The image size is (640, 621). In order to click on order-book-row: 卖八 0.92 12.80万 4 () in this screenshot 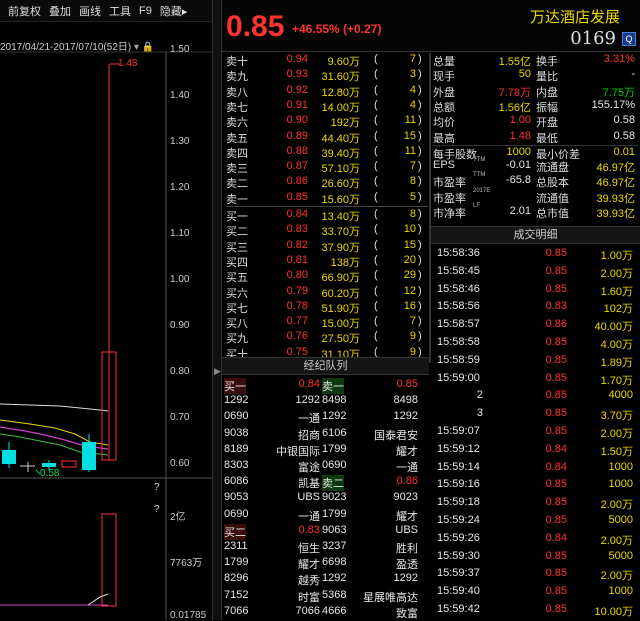, I will do `click(327, 91)`.